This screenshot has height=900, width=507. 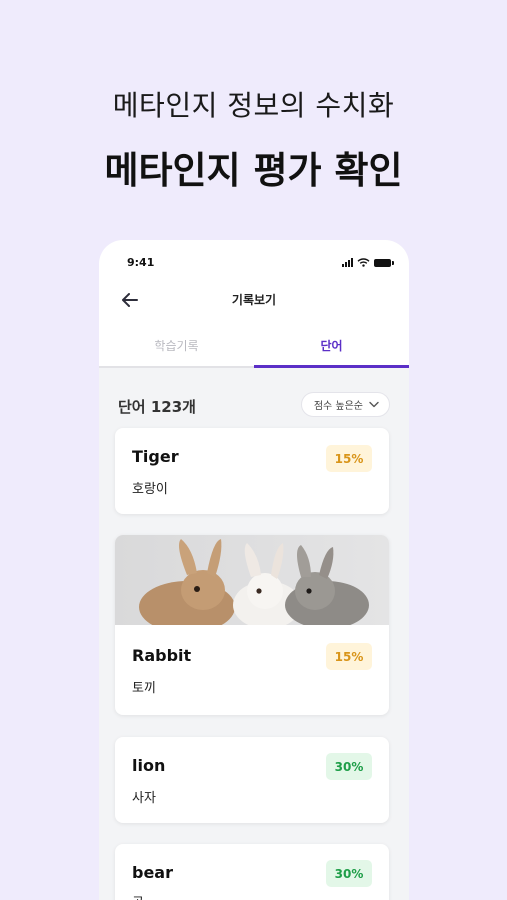 What do you see at coordinates (363, 262) in the screenshot?
I see `wifi-icon` at bounding box center [363, 262].